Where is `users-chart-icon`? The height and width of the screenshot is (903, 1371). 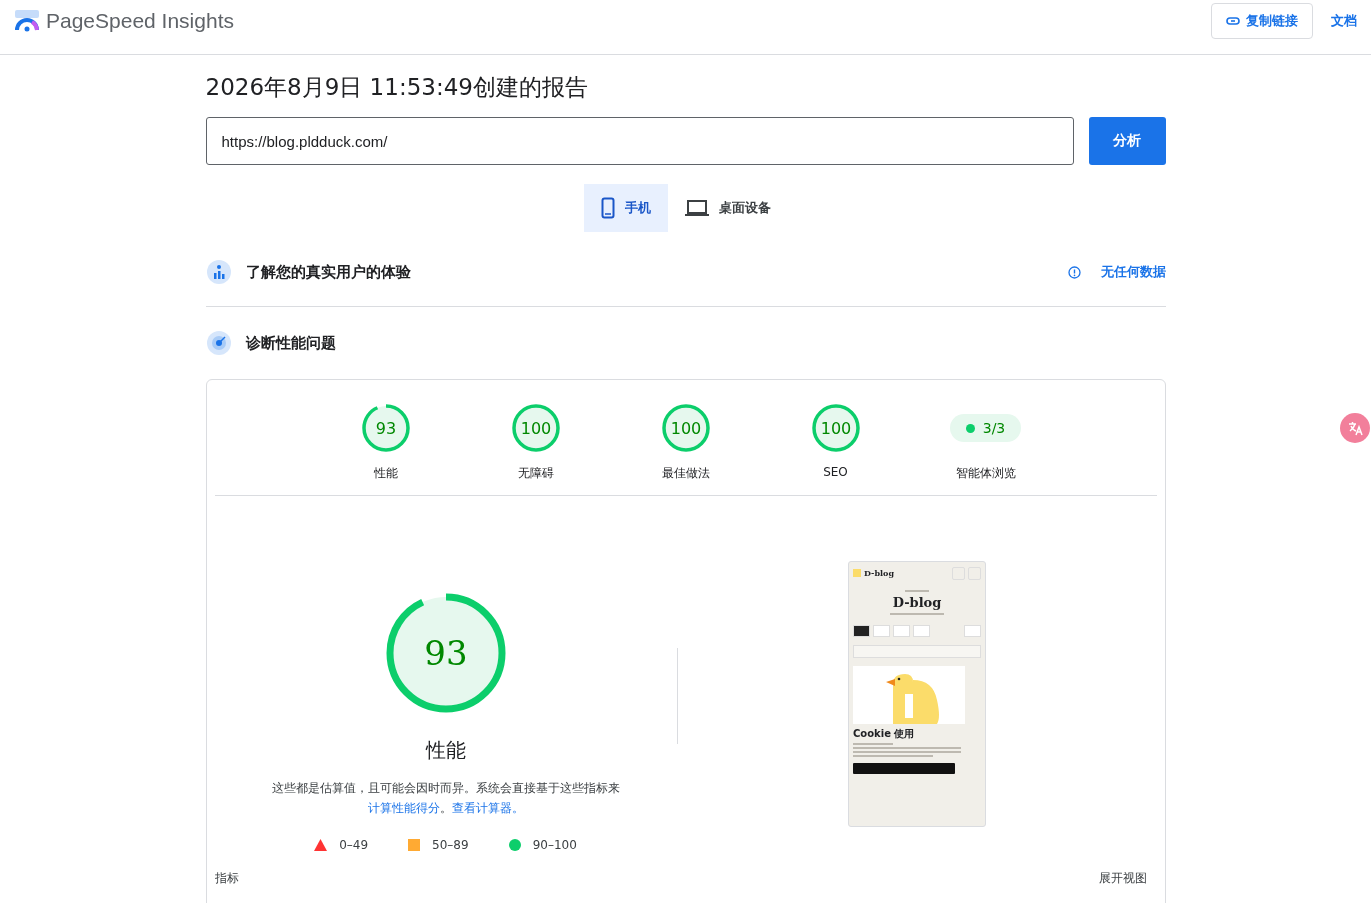 users-chart-icon is located at coordinates (218, 272).